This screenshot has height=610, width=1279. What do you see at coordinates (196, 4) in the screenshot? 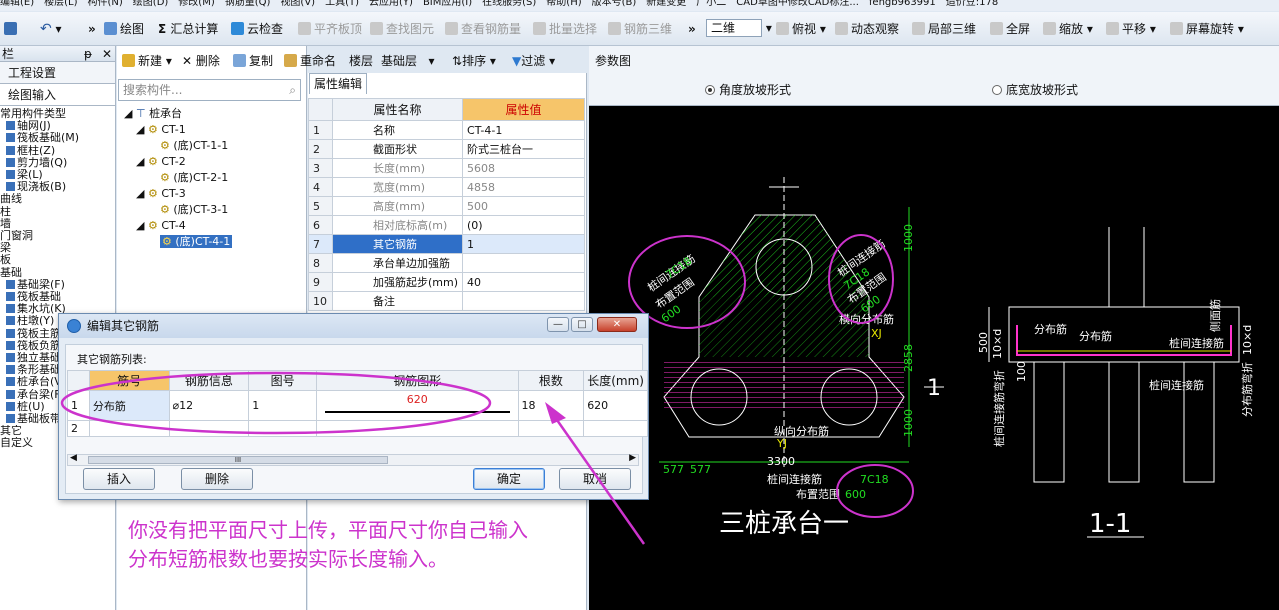
I see `menu-item: 修改(M)` at bounding box center [196, 4].